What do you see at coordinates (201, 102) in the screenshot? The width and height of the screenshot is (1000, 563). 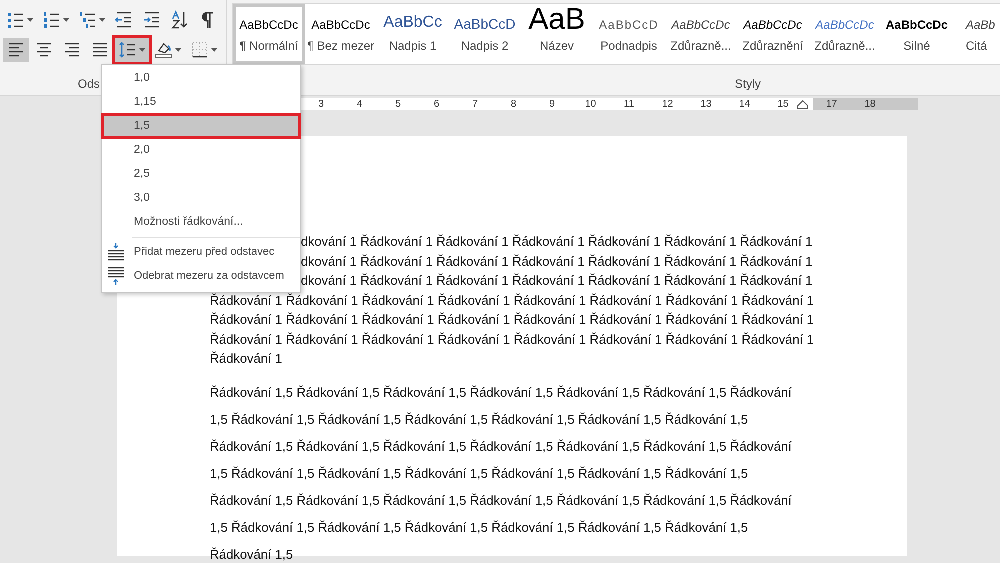 I see `menu-item: 1,15` at bounding box center [201, 102].